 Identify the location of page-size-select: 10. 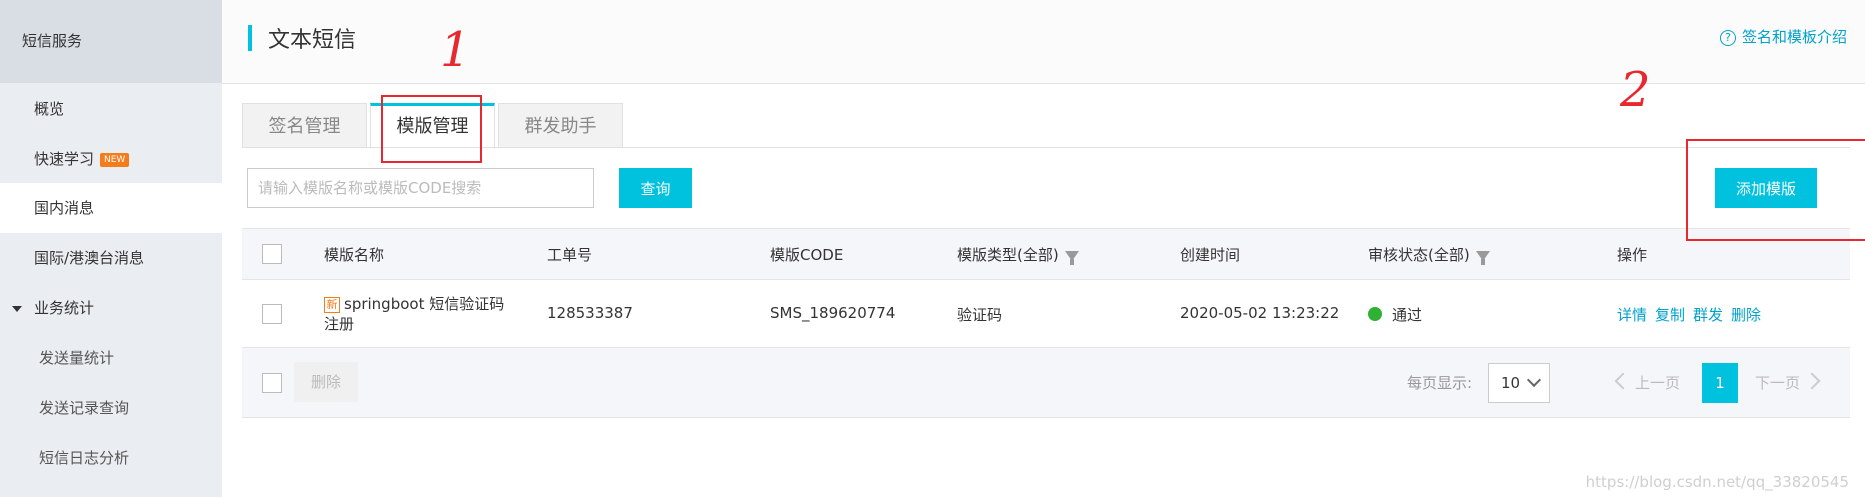
(1519, 383).